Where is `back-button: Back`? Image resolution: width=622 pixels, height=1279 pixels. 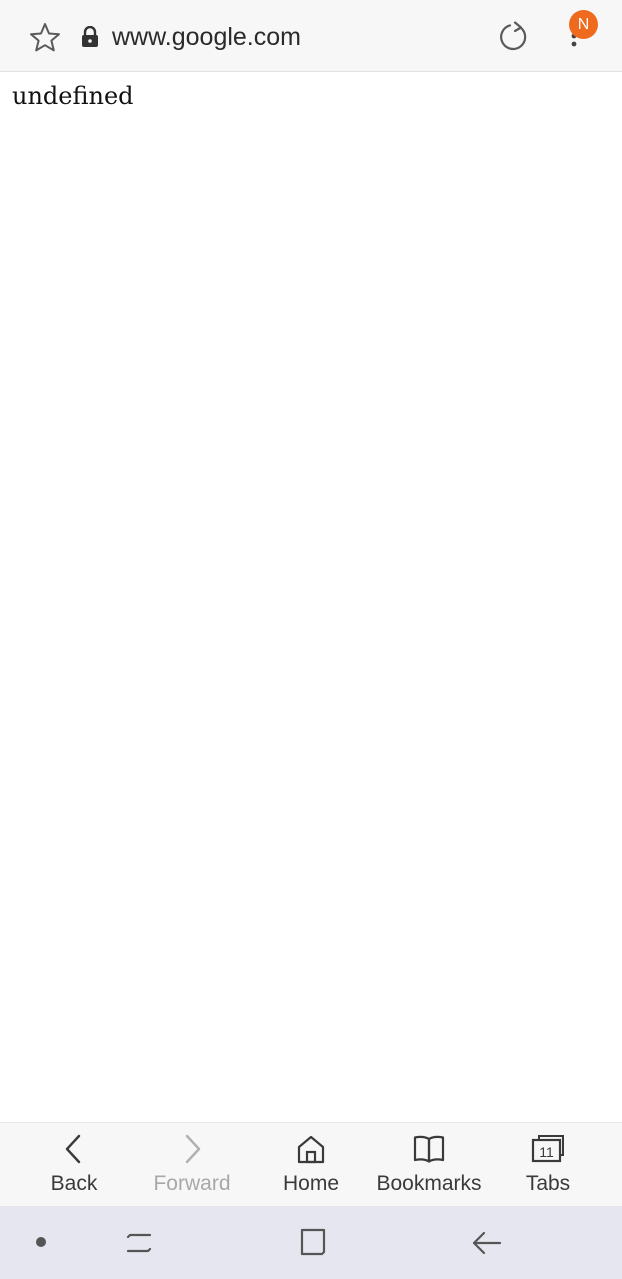
back-button: Back is located at coordinates (74, 1165).